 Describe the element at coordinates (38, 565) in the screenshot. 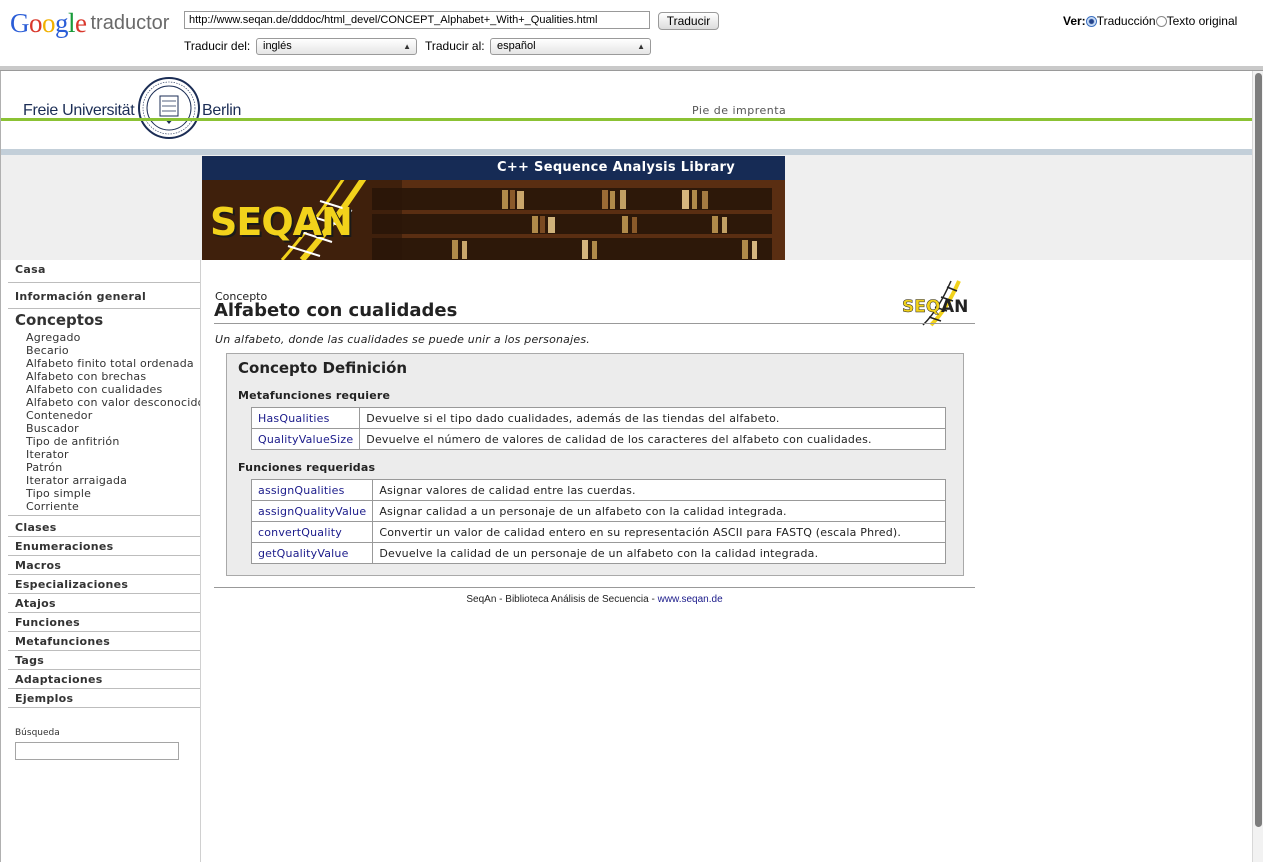

I see `nav-macros: Macros` at that location.